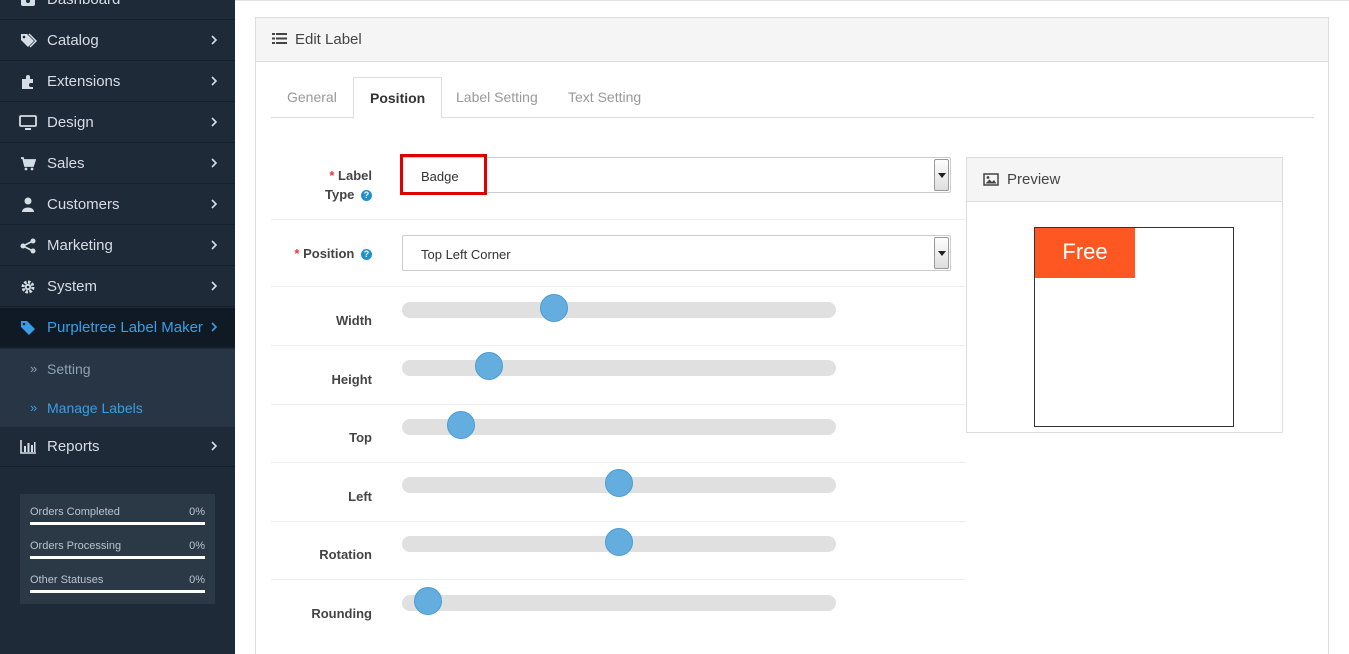 The image size is (1349, 654). I want to click on rotation-slider, so click(619, 542).